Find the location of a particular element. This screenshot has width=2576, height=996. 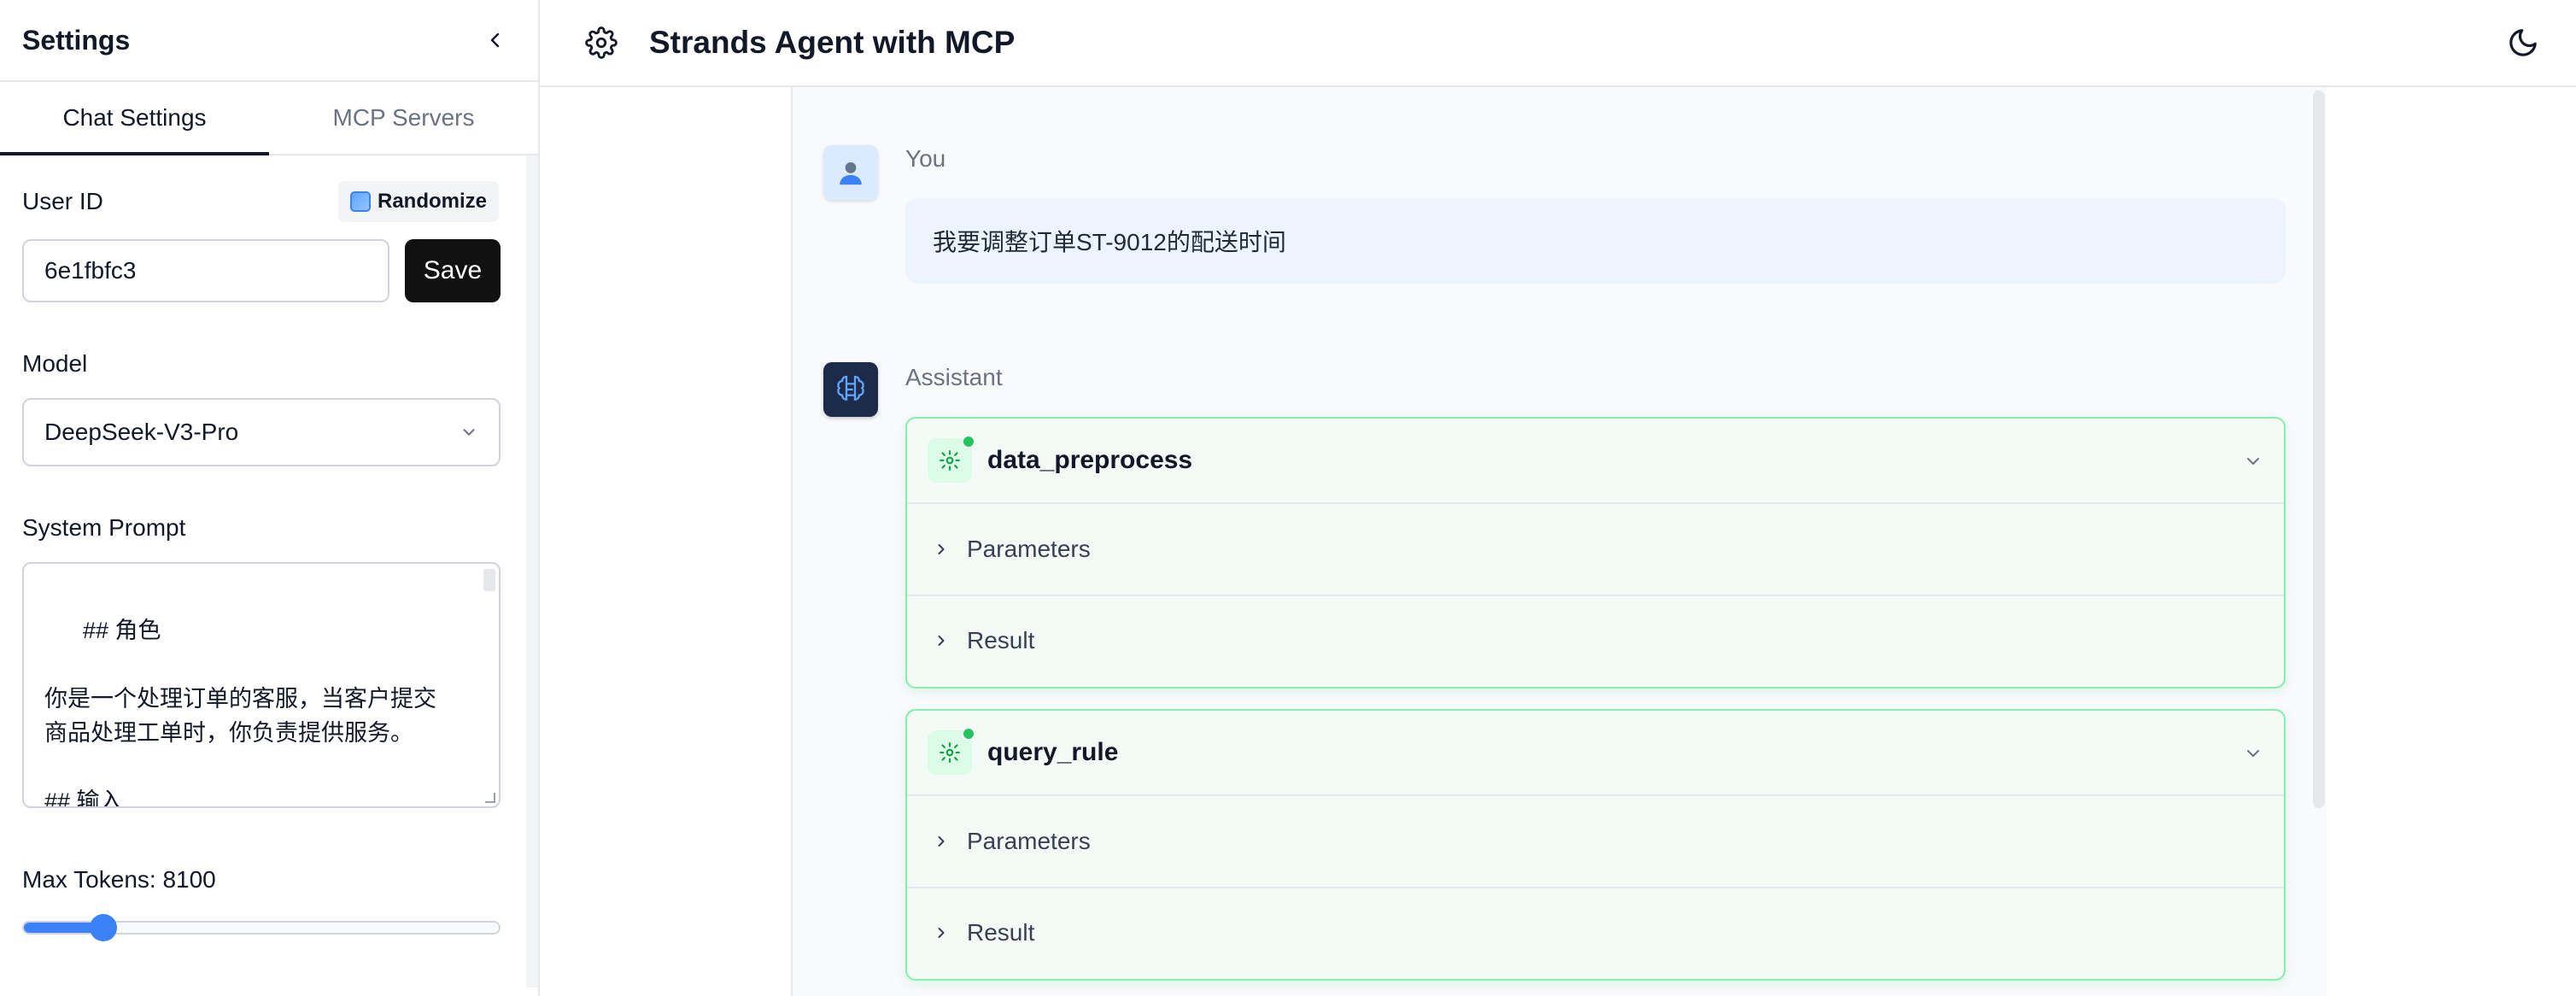

user-id-label: User ID is located at coordinates (62, 201).